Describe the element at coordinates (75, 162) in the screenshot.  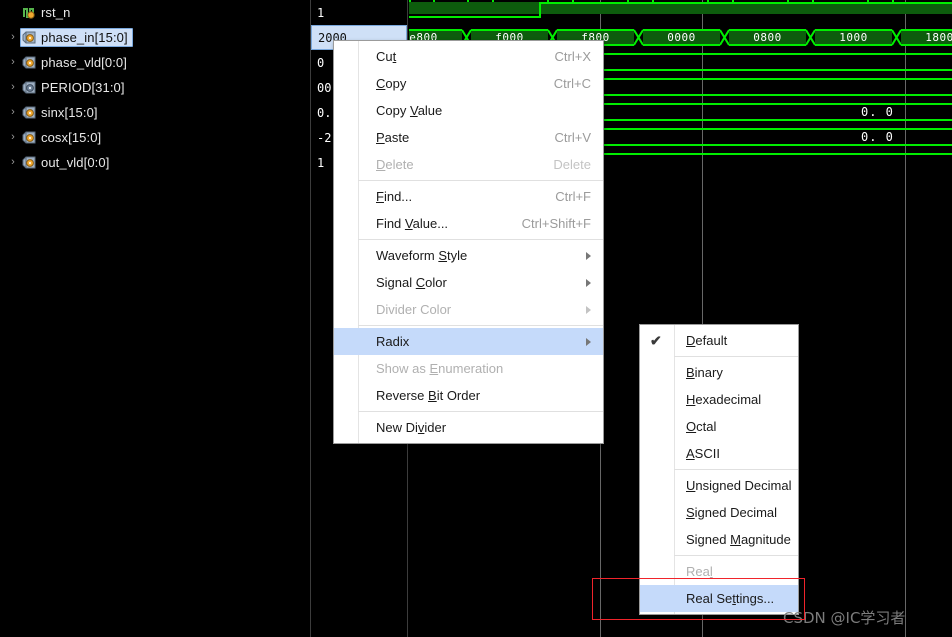
I see `signal-name-text: out_vld[0:0]` at that location.